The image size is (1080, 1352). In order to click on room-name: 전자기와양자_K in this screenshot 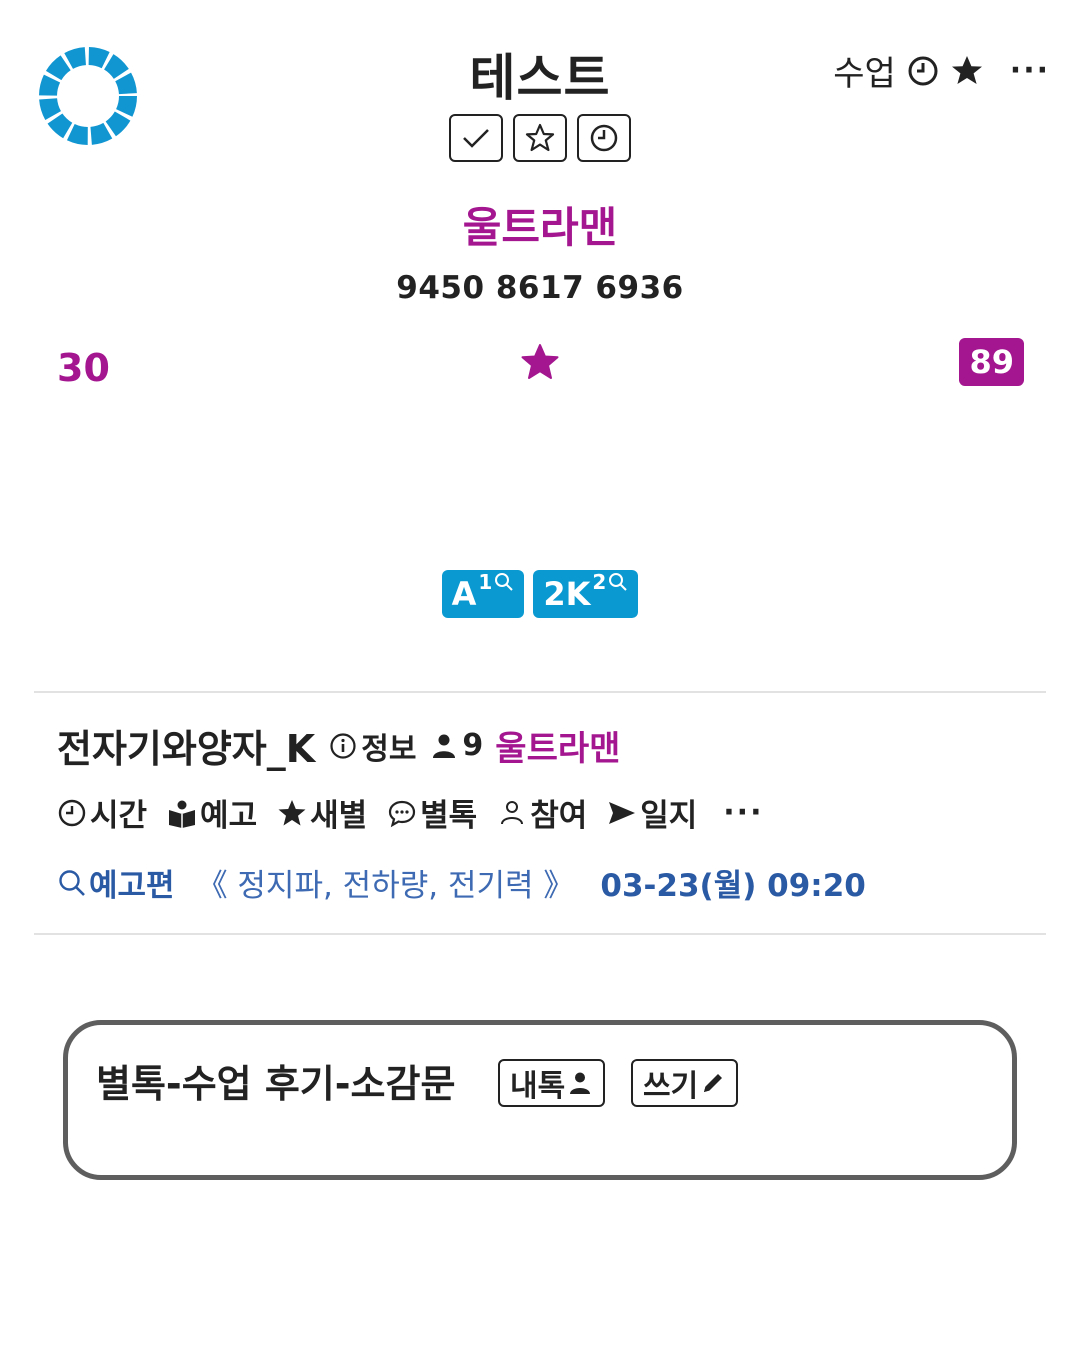, I will do `click(186, 745)`.